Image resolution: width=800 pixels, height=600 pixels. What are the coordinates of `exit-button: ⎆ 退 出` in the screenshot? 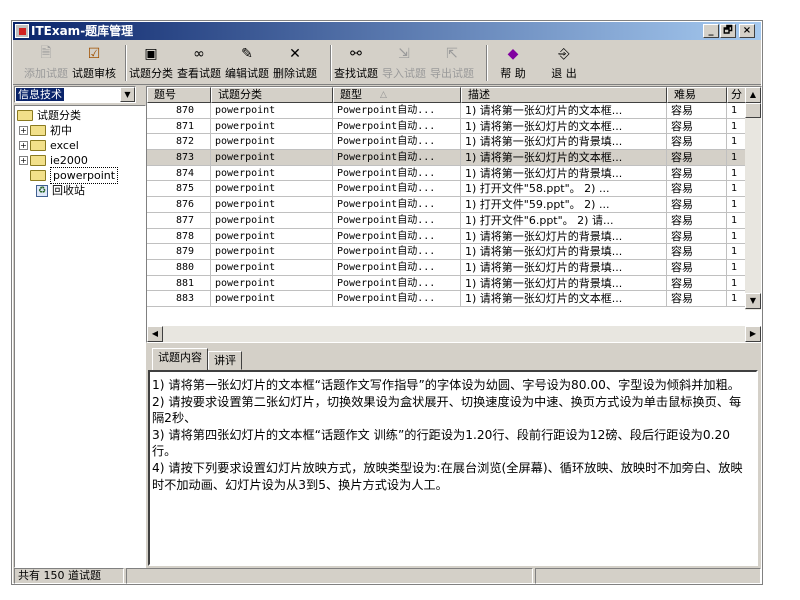 It's located at (564, 63).